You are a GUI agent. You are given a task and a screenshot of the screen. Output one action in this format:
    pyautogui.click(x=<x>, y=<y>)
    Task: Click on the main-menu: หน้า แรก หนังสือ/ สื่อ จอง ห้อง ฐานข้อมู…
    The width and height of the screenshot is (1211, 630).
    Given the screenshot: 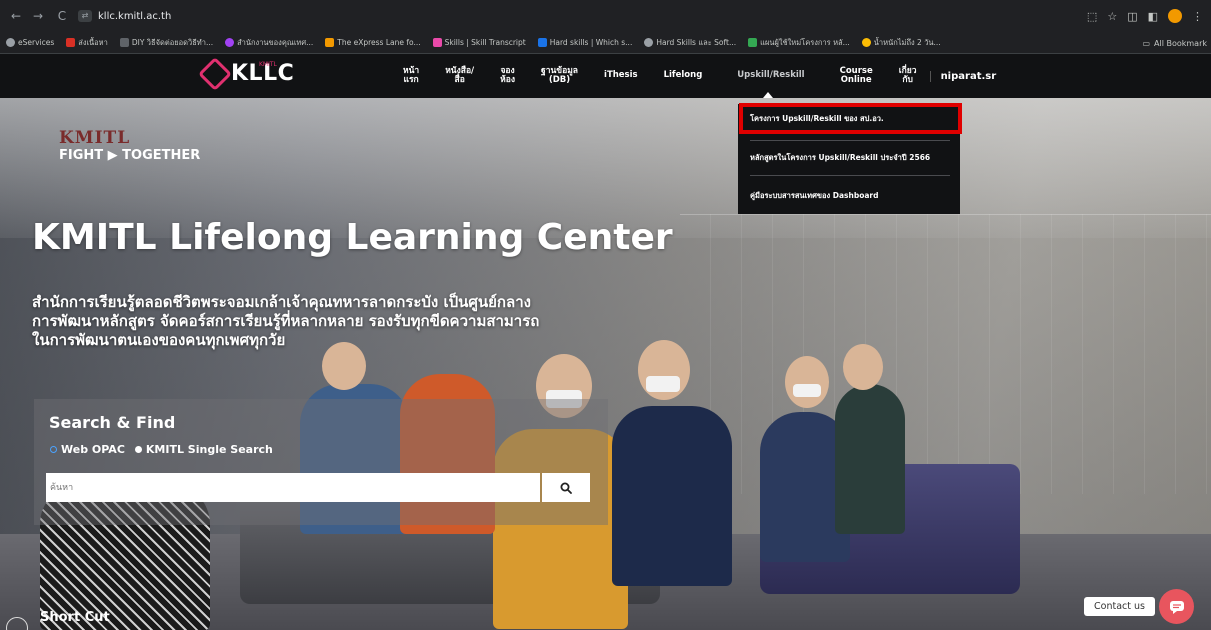 What is the action you would take?
    pyautogui.click(x=699, y=76)
    